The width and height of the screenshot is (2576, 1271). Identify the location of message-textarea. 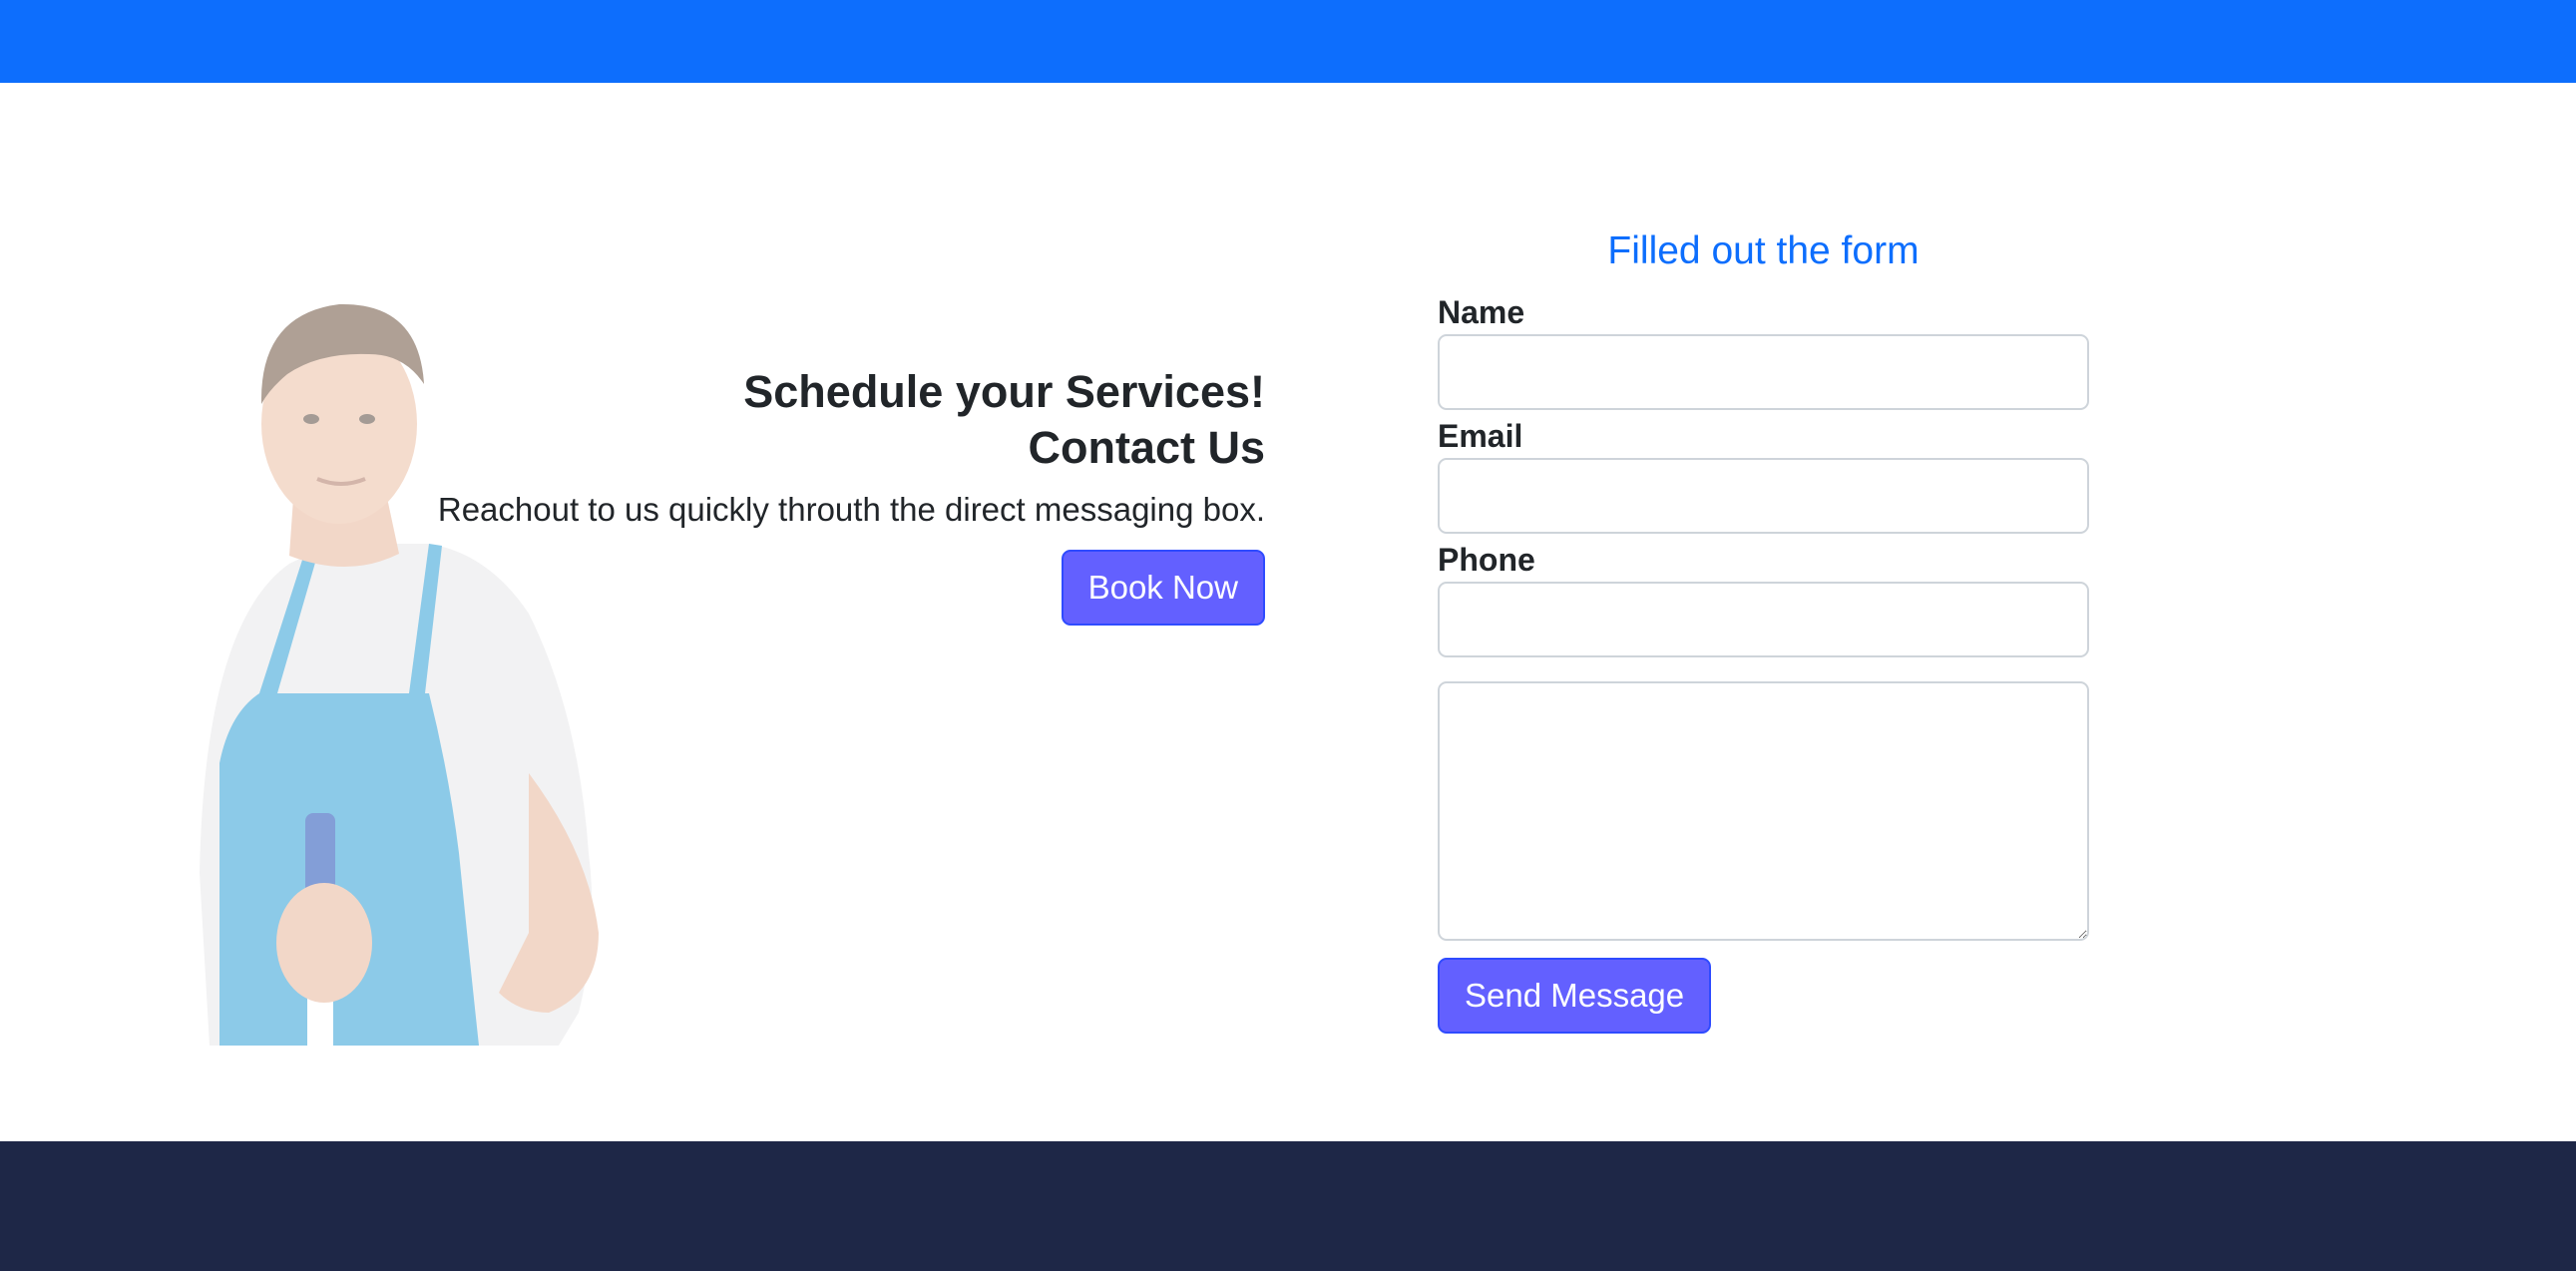
(1763, 811).